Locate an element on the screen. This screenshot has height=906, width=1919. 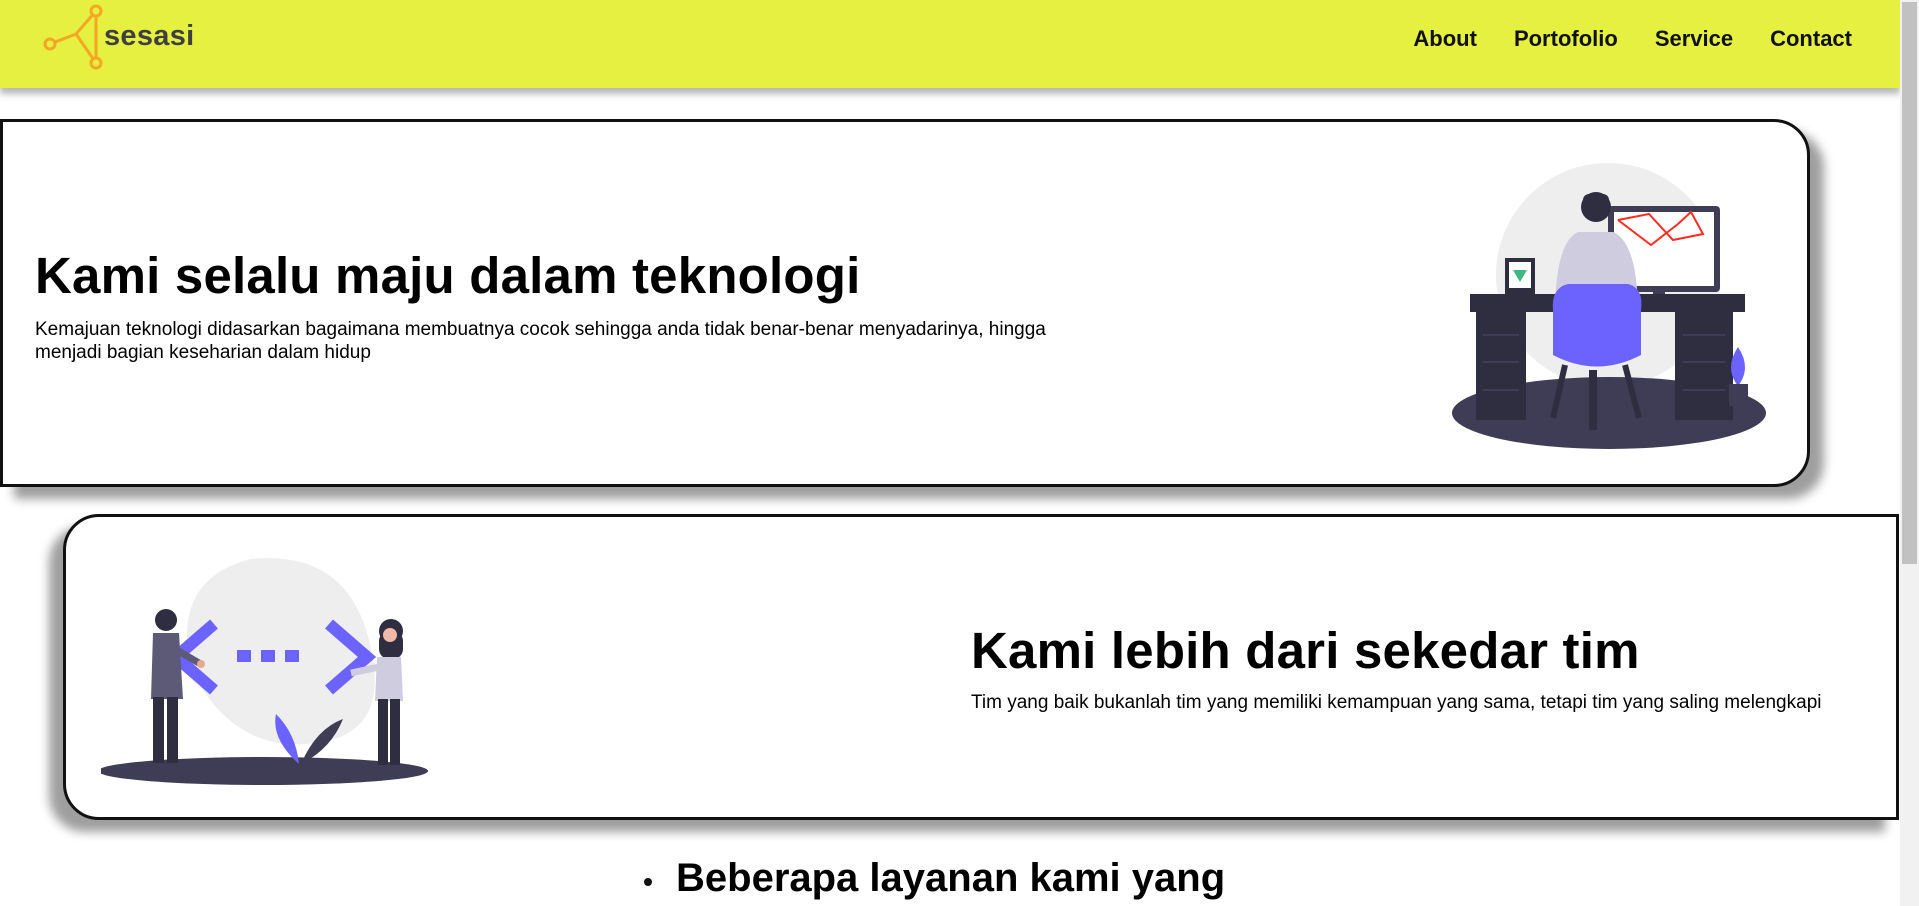
services-heading: Beberapa layanan kami yang is located at coordinates (951, 878).